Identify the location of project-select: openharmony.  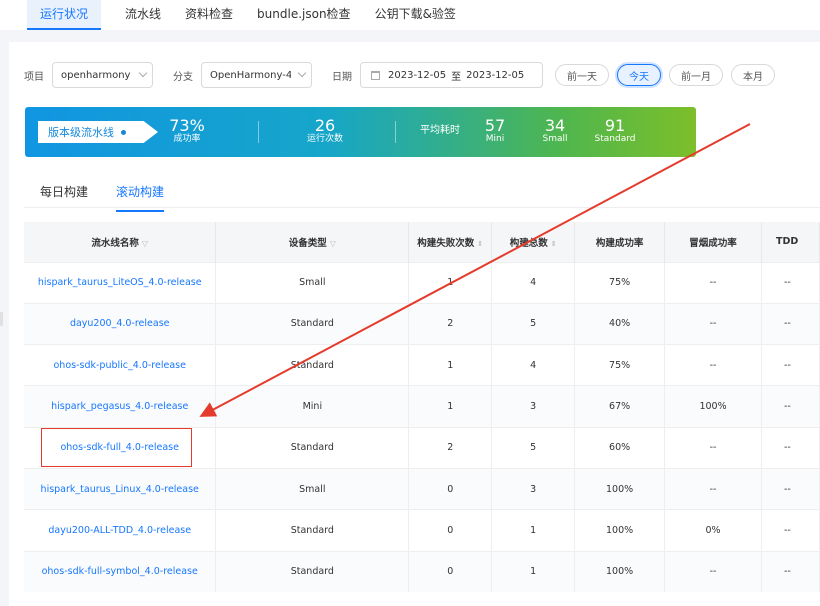
(102, 75).